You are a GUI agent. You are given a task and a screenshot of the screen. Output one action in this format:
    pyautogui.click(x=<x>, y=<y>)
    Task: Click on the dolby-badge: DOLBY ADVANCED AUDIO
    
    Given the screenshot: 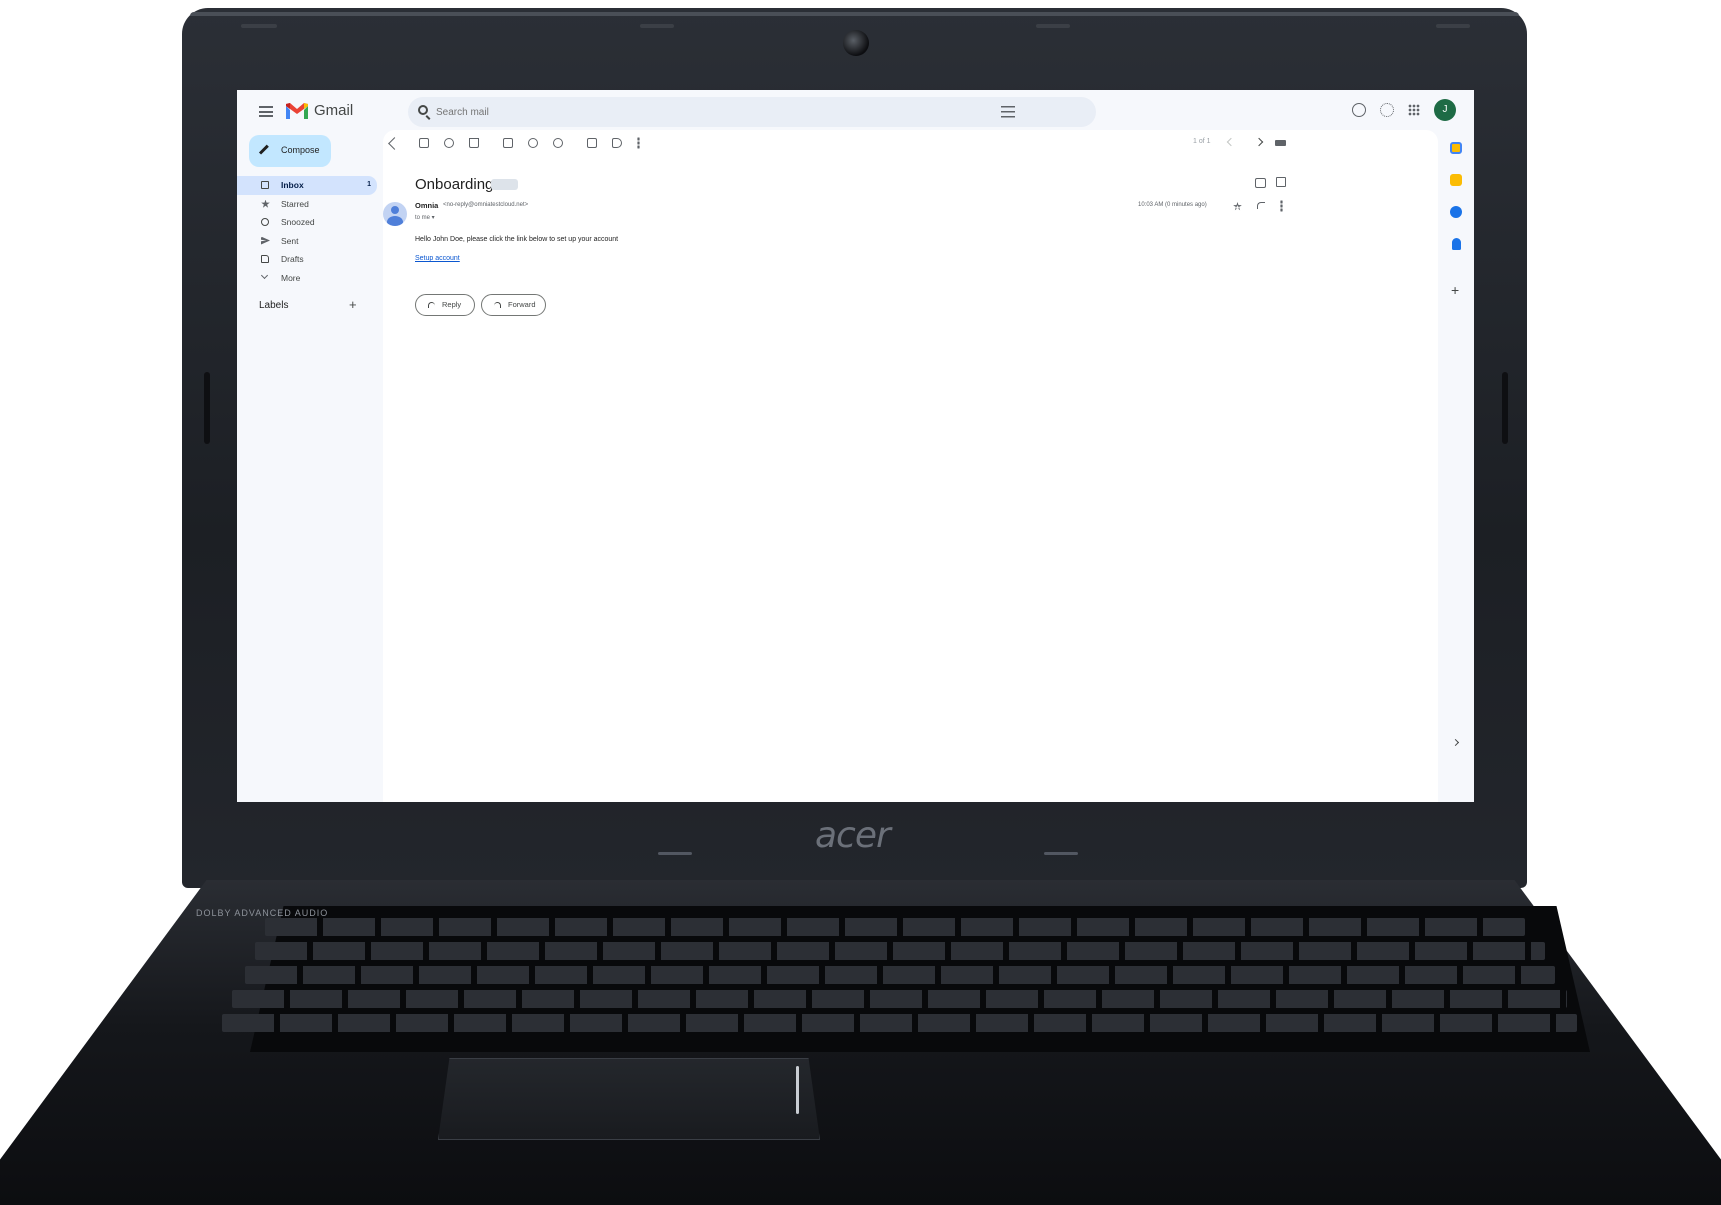 What is the action you would take?
    pyautogui.click(x=262, y=913)
    